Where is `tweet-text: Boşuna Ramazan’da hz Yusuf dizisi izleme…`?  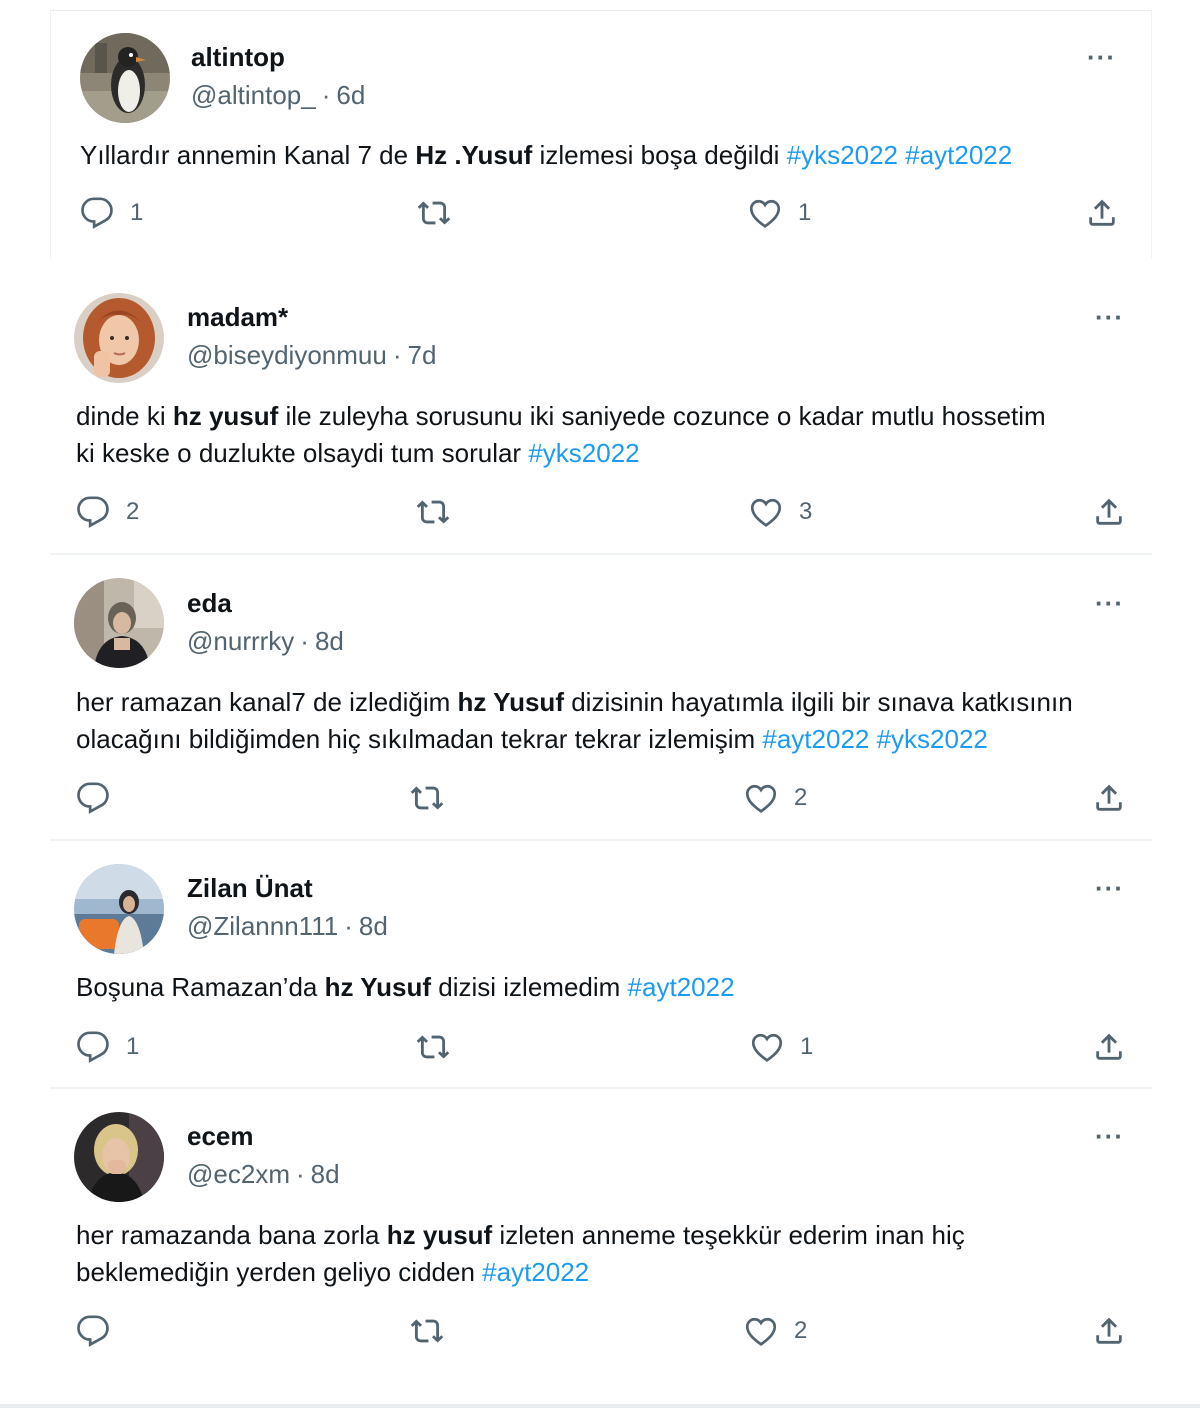
tweet-text: Boşuna Ramazan’da hz Yusuf dizisi izleme… is located at coordinates (405, 987).